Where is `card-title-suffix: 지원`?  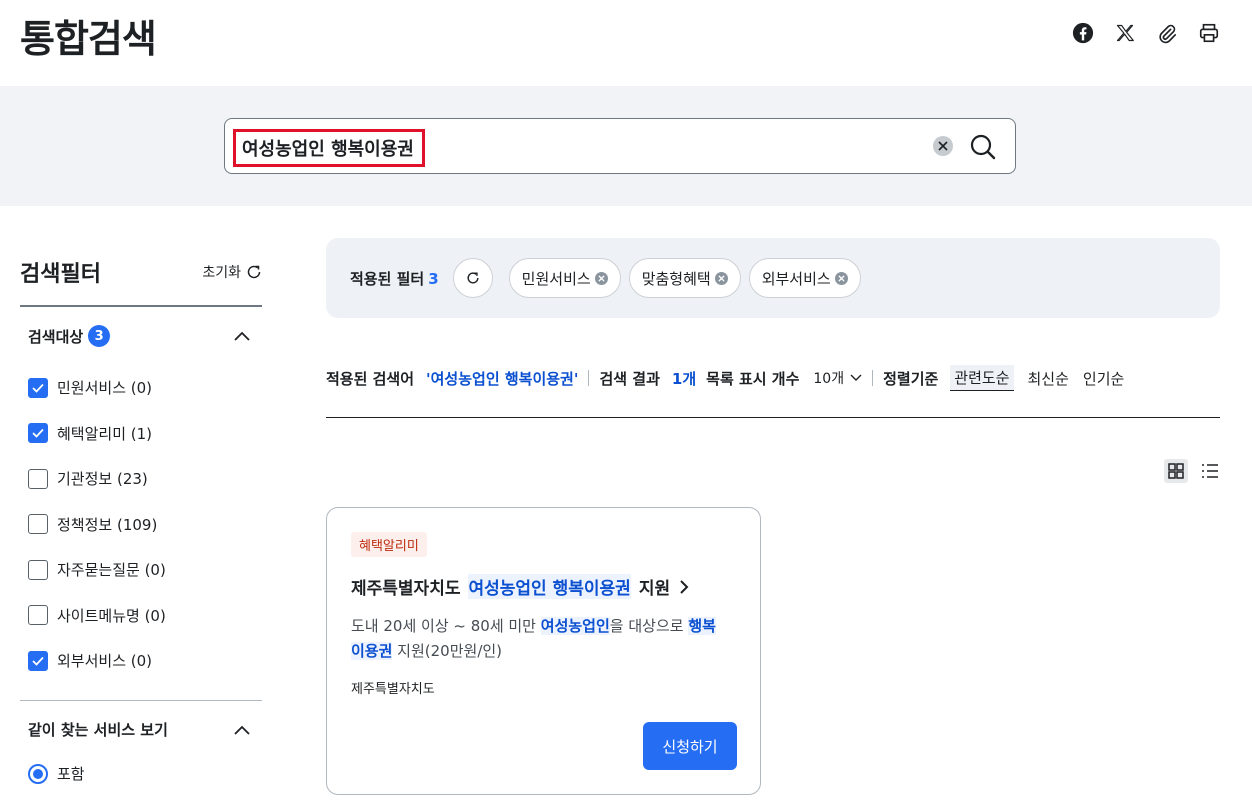 card-title-suffix: 지원 is located at coordinates (654, 589).